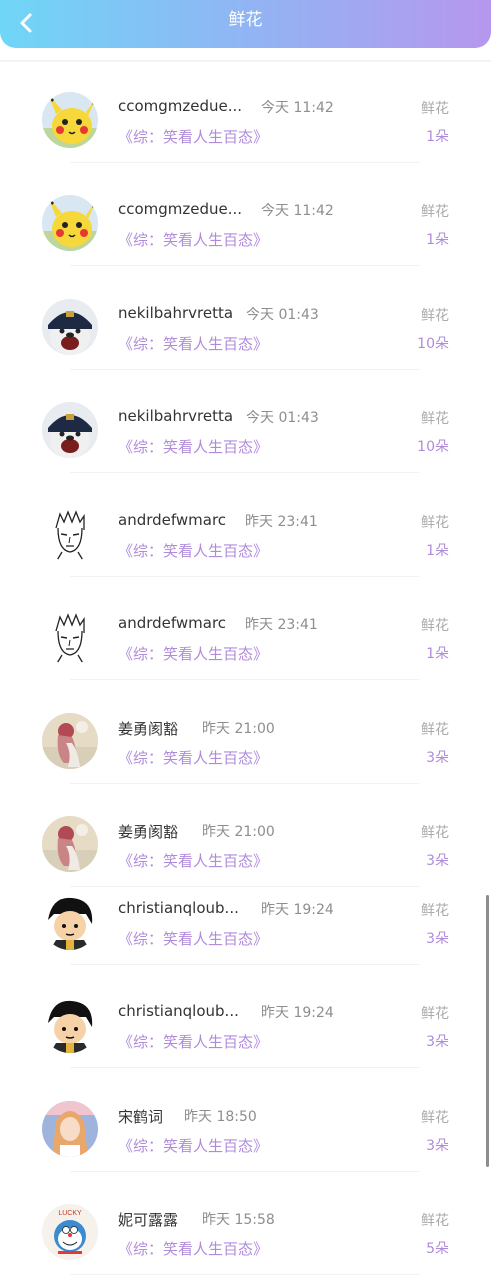 The width and height of the screenshot is (491, 1280). I want to click on scrollbar, so click(487, 1031).